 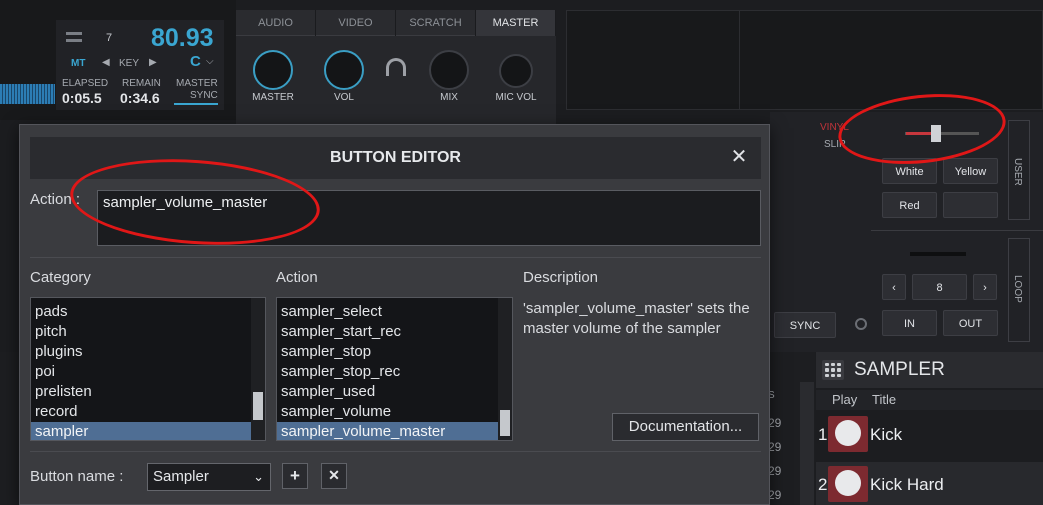 What do you see at coordinates (27, 94) in the screenshot?
I see `waveform` at bounding box center [27, 94].